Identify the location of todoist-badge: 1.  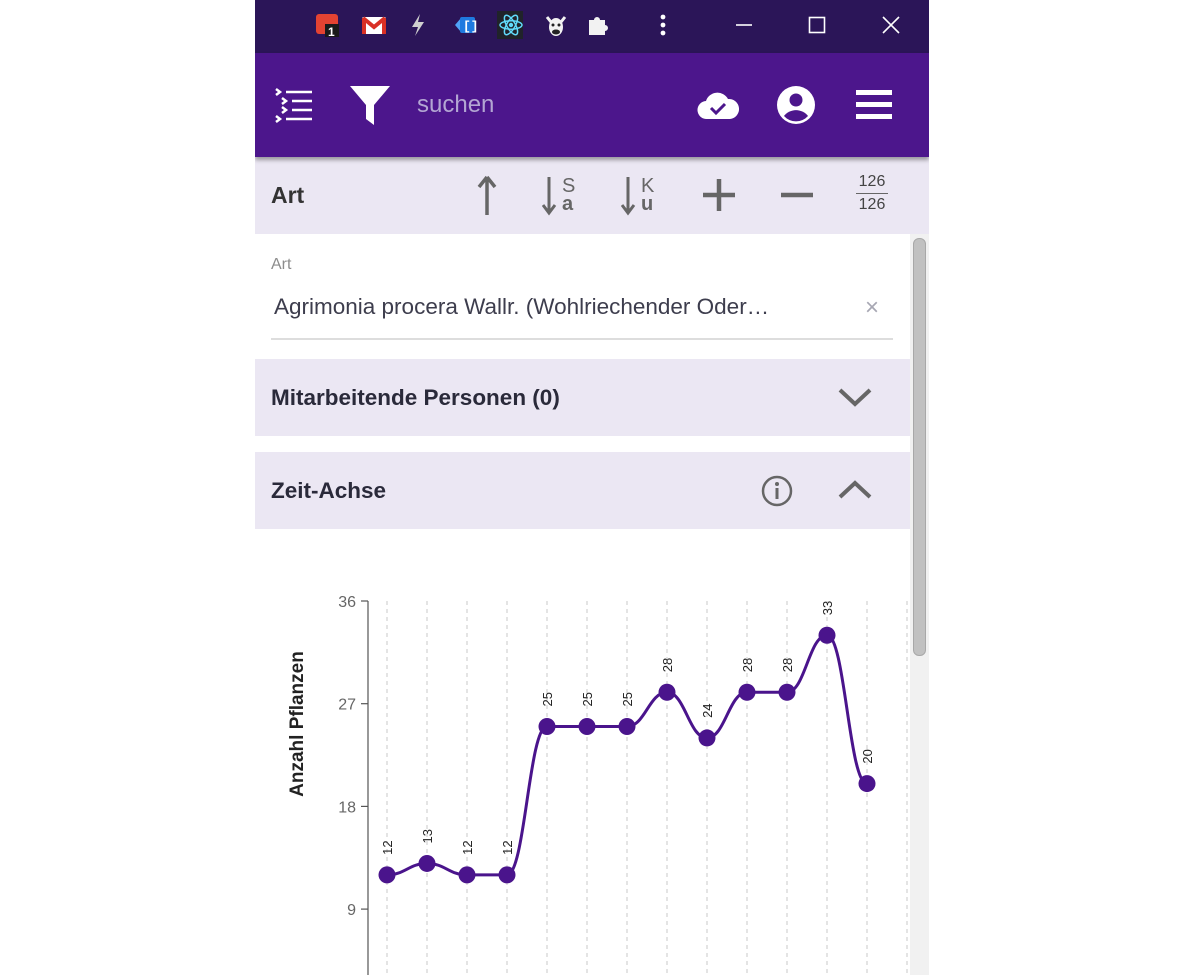
(331, 31).